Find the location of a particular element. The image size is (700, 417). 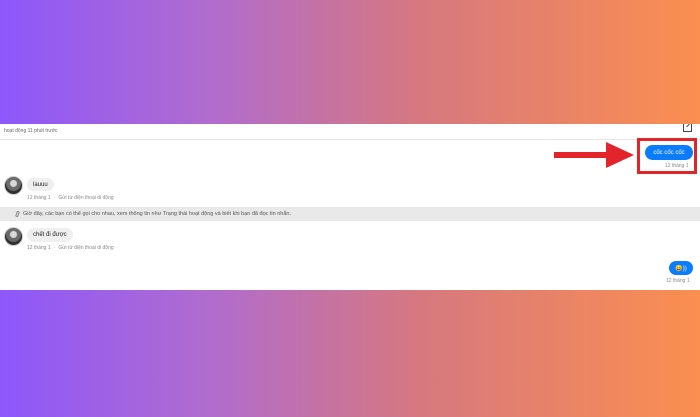

expand-icon is located at coordinates (687, 128).